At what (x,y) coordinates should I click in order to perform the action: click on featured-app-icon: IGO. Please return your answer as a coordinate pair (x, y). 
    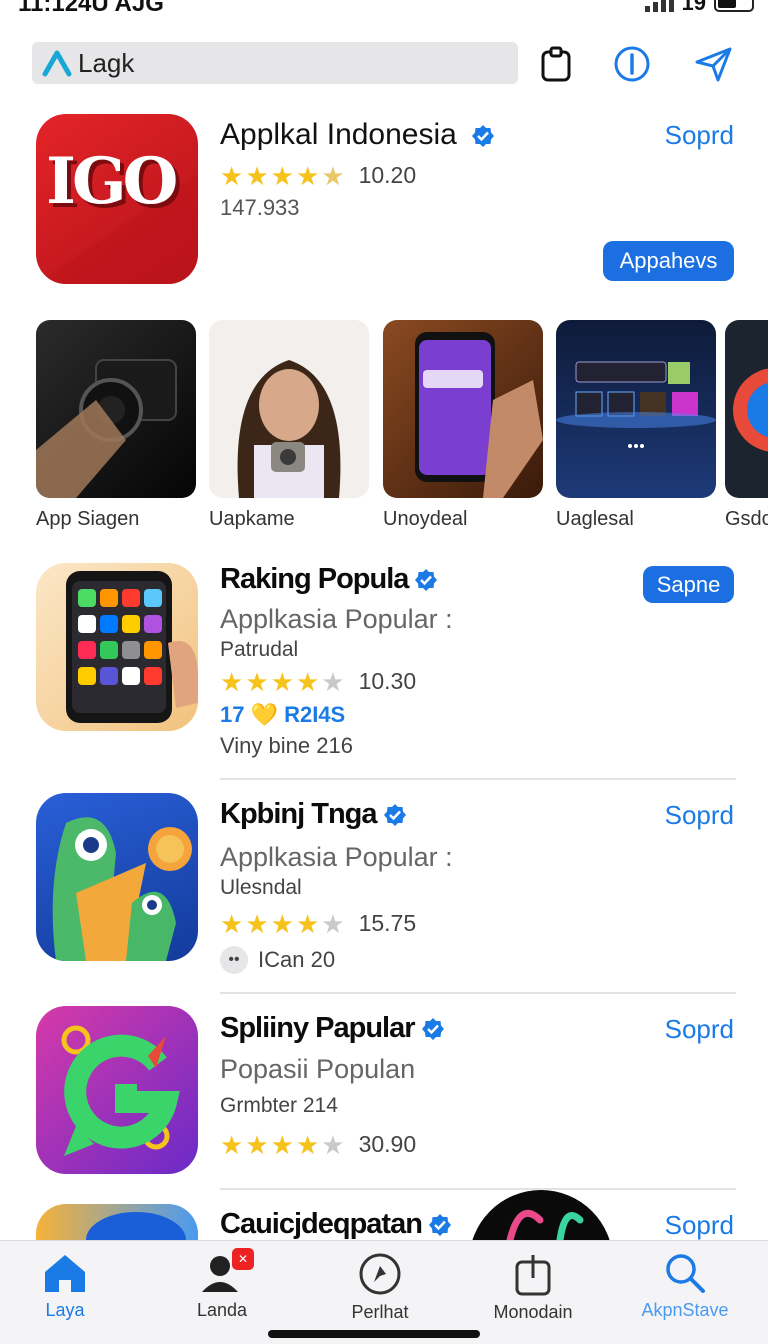
    Looking at the image, I should click on (117, 199).